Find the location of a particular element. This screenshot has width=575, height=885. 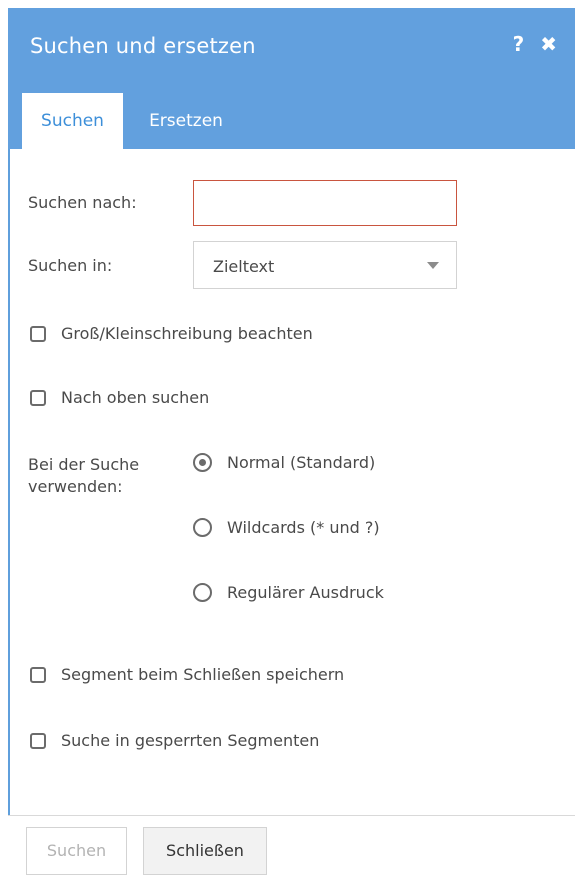

dialog-title: Suchen und ersetzen is located at coordinates (143, 46).